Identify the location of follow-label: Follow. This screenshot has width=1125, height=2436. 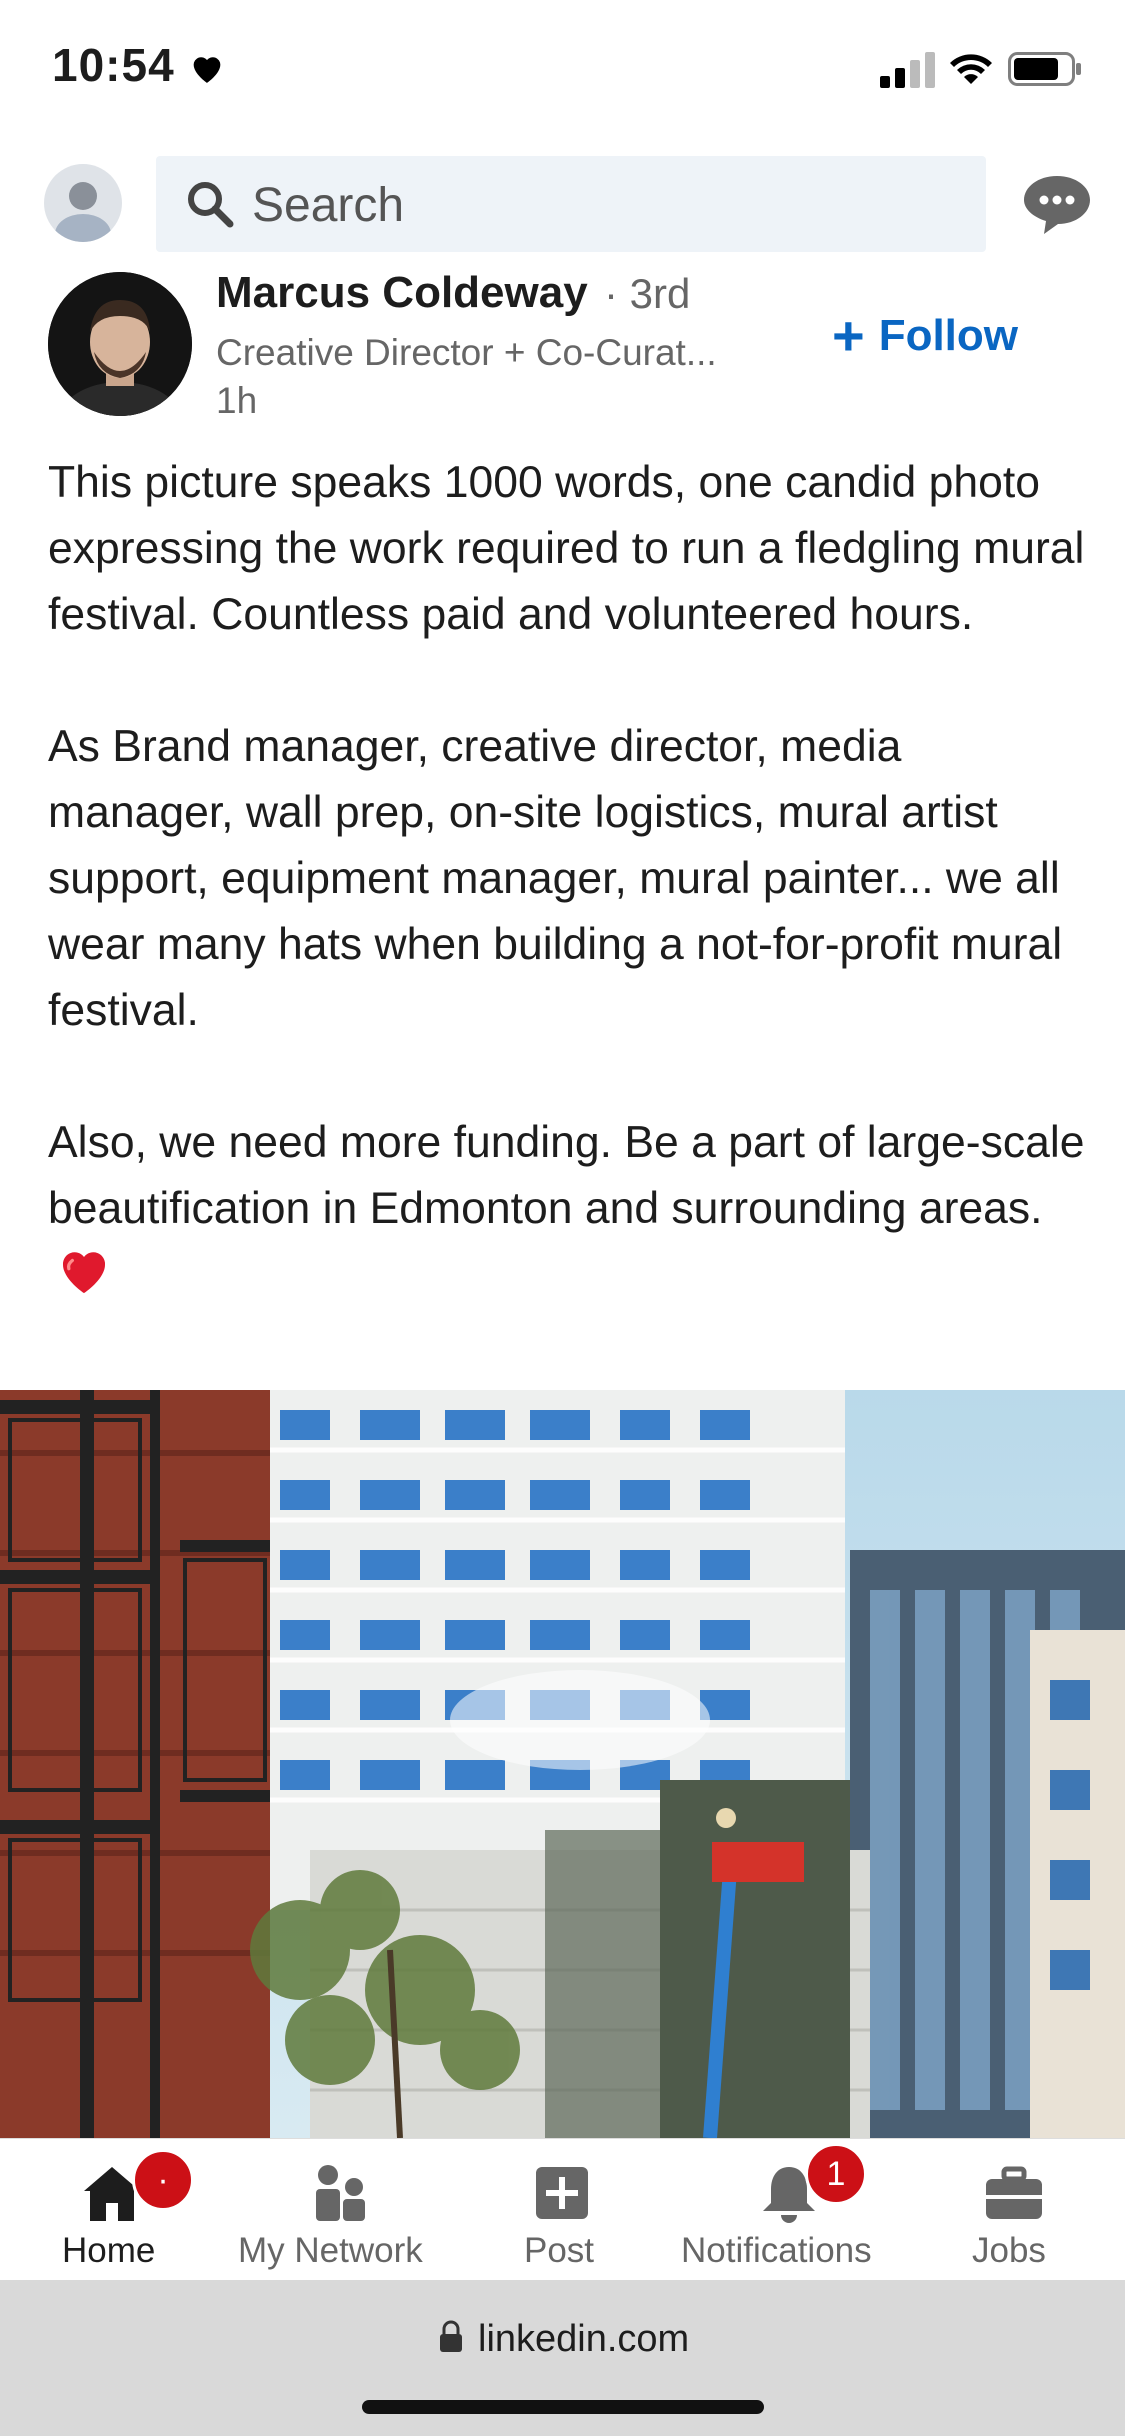
(948, 335).